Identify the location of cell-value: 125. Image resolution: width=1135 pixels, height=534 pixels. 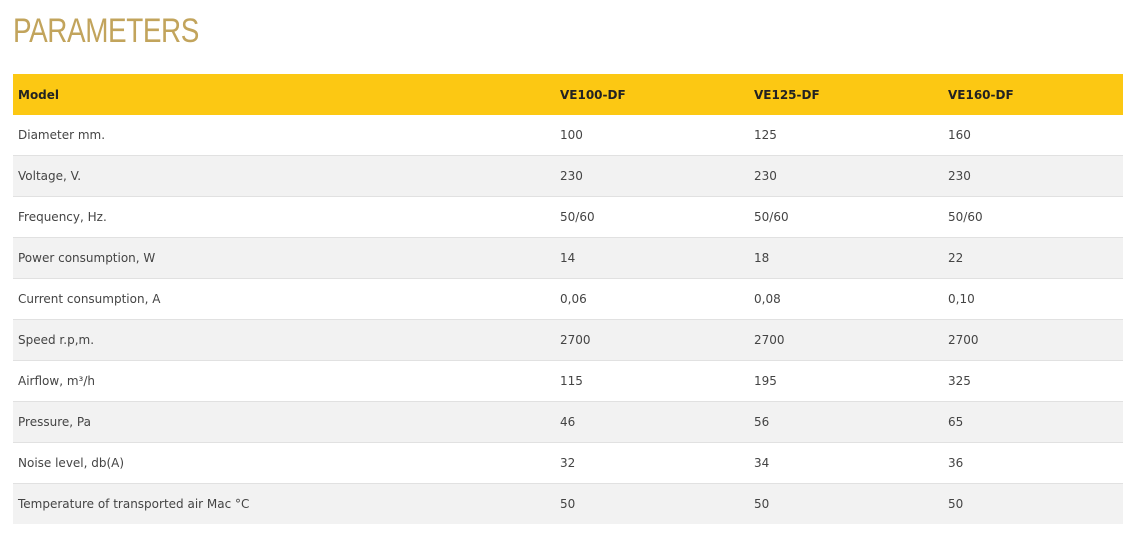
(846, 135).